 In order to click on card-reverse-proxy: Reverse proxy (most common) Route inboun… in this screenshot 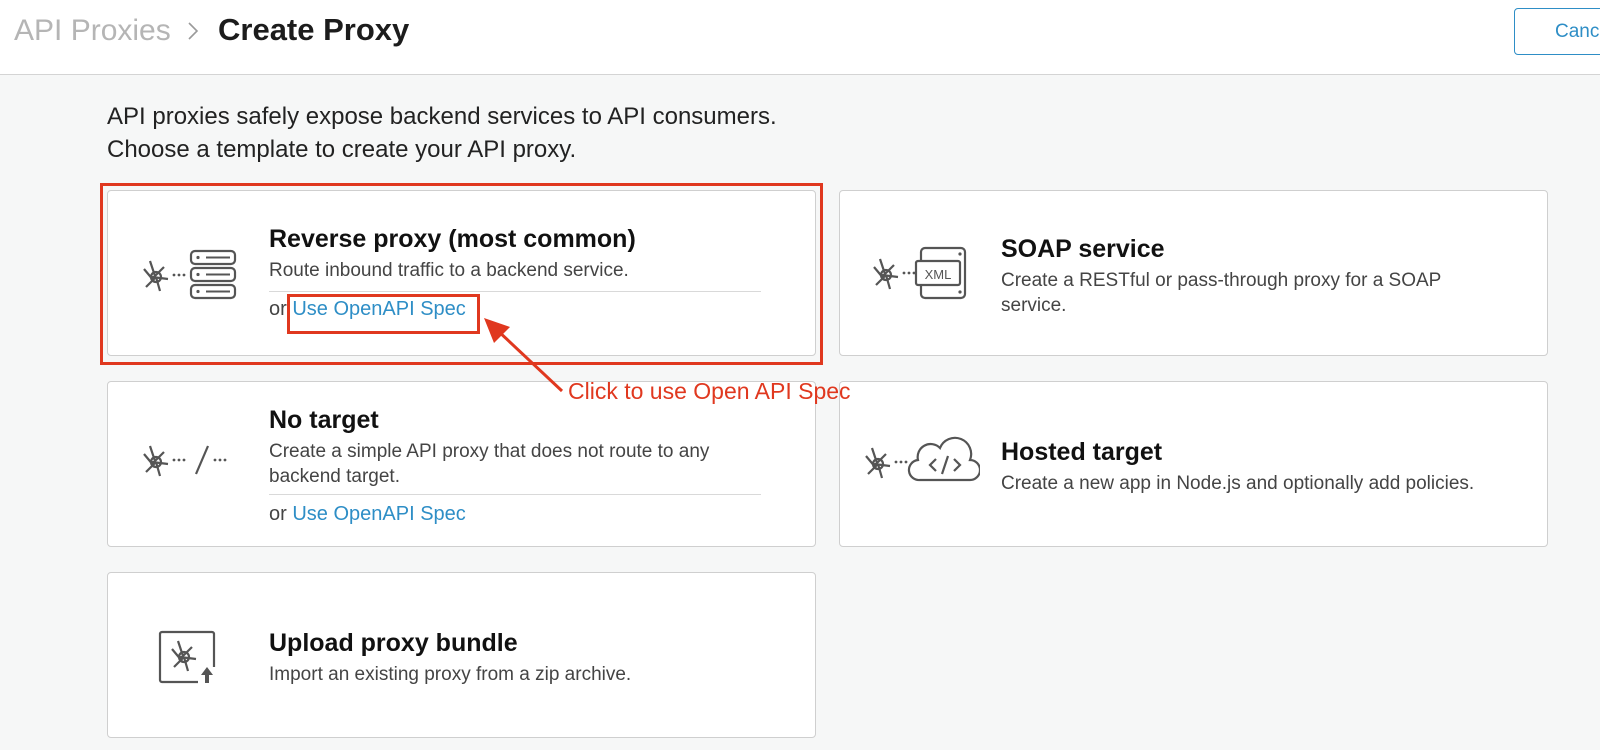, I will do `click(461, 273)`.